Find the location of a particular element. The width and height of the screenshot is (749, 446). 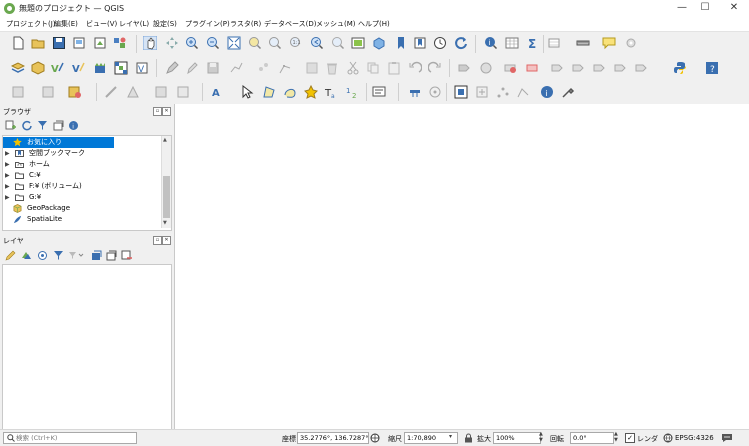

tree-item-geopackage: GeoPackage is located at coordinates (78, 208).